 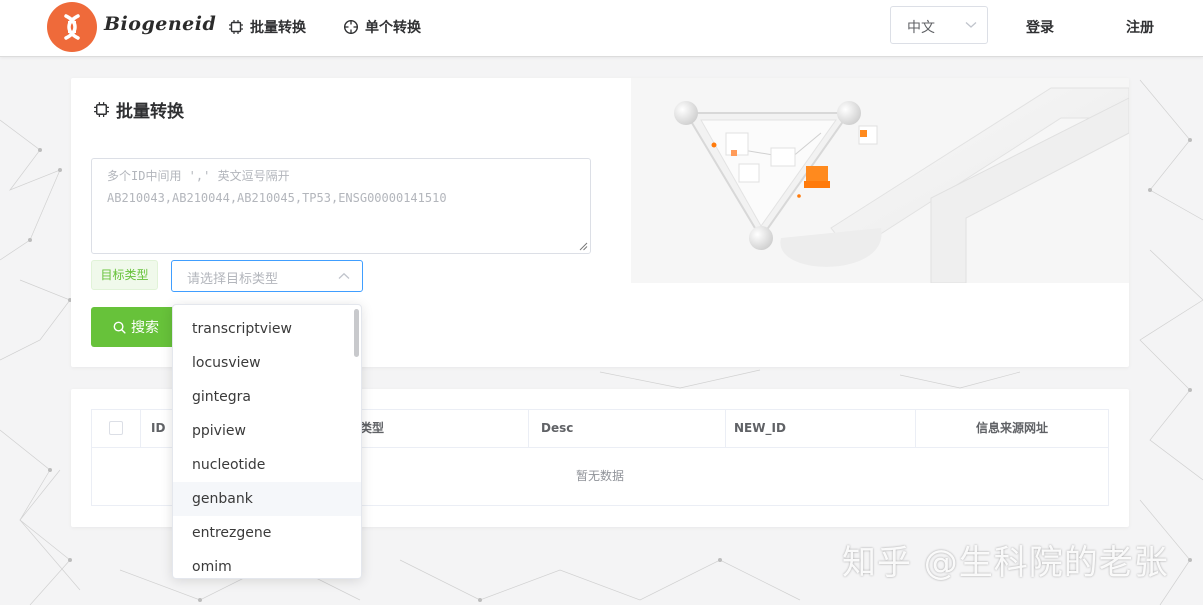 I want to click on language-select: 中文, so click(x=939, y=25).